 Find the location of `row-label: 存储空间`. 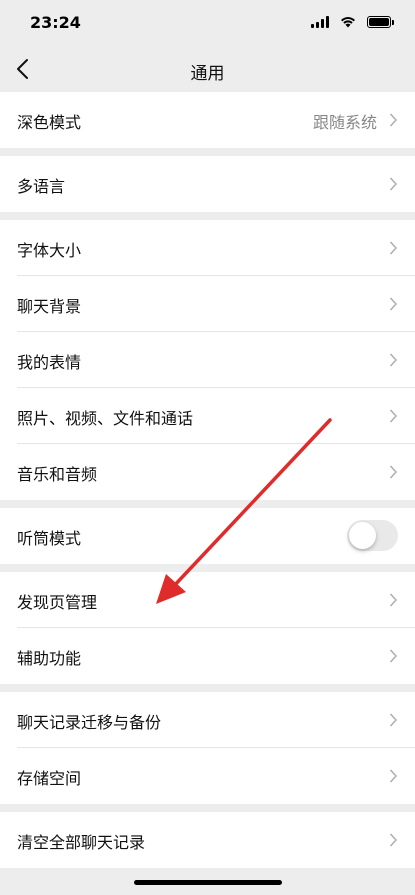

row-label: 存储空间 is located at coordinates (49, 778).